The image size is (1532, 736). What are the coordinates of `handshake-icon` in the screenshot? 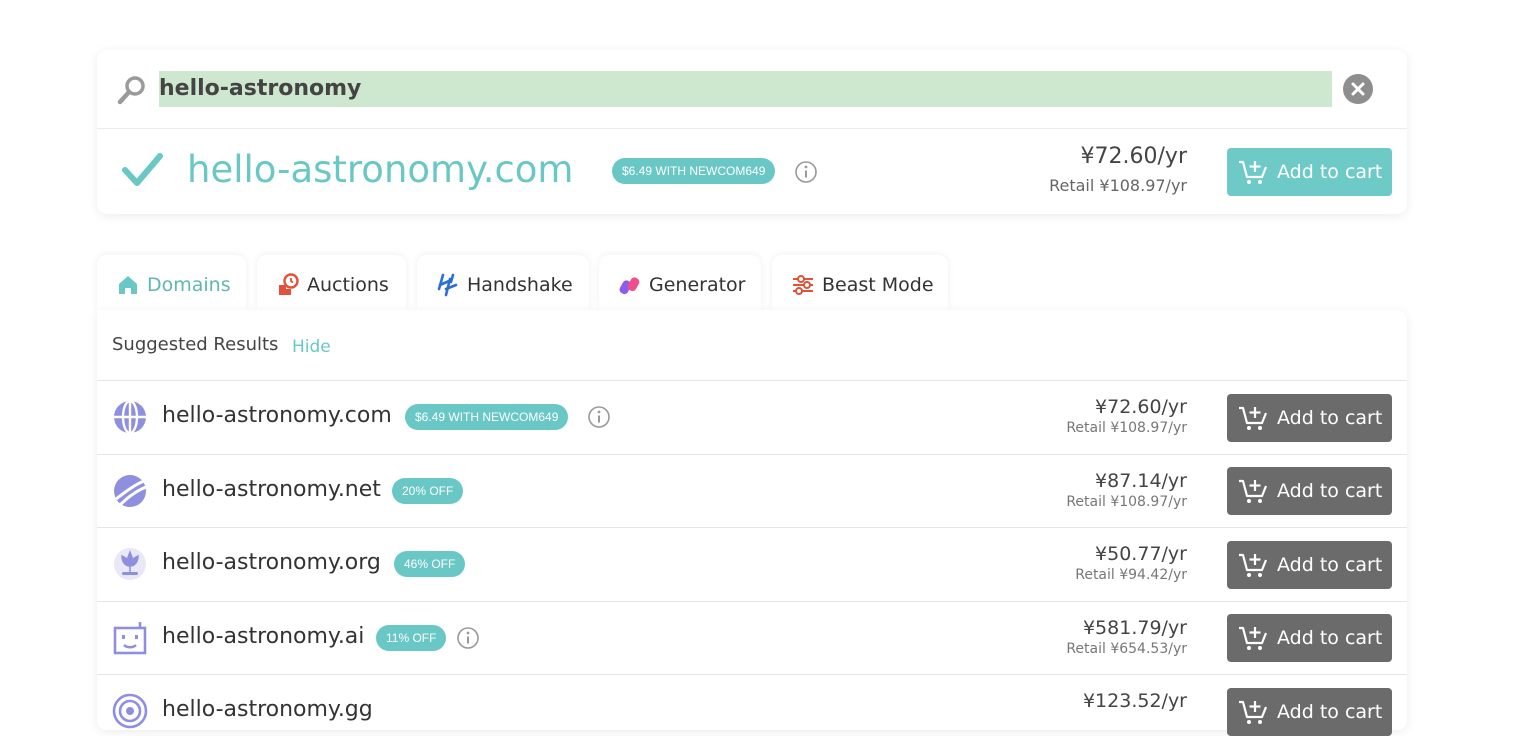 It's located at (447, 284).